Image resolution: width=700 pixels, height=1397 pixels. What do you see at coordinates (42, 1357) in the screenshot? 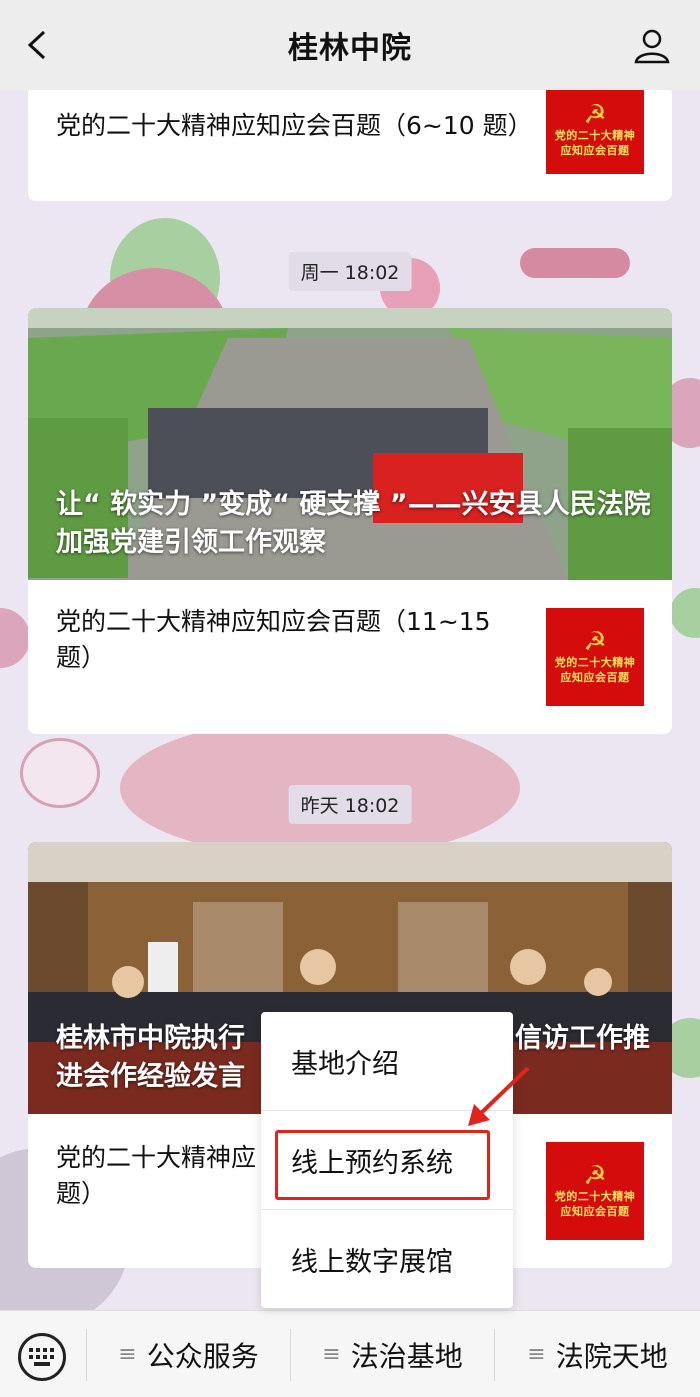
I see `keyboard-icon` at bounding box center [42, 1357].